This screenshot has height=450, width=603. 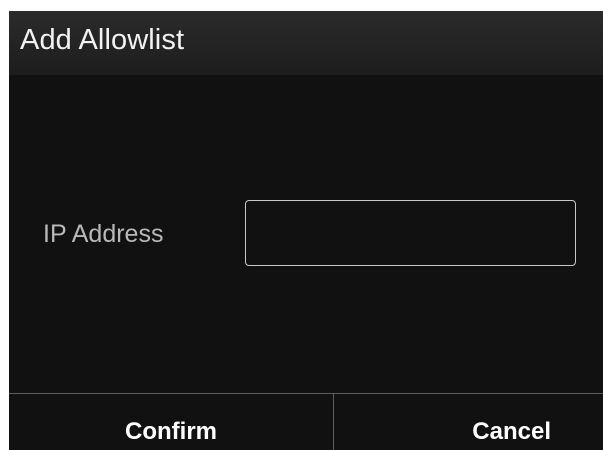 I want to click on cancel-button-label: Cancel, so click(x=511, y=431).